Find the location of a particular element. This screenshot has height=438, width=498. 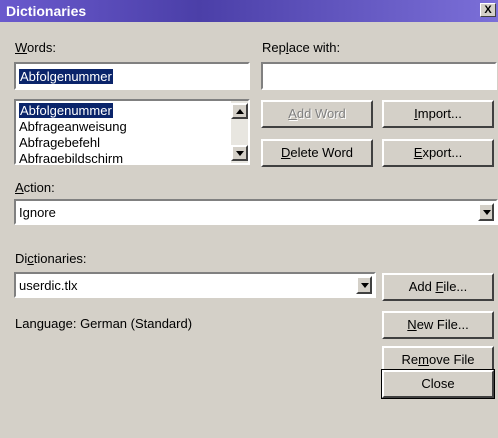

window-title: Dictionaries is located at coordinates (46, 11).